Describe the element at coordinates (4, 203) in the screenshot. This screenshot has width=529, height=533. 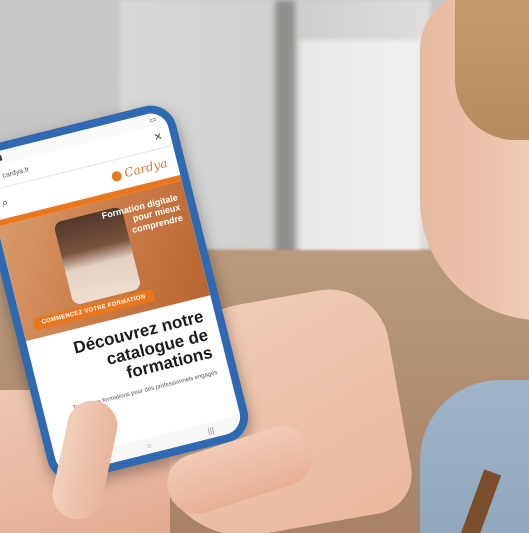
I see `search-icon: ⌕` at that location.